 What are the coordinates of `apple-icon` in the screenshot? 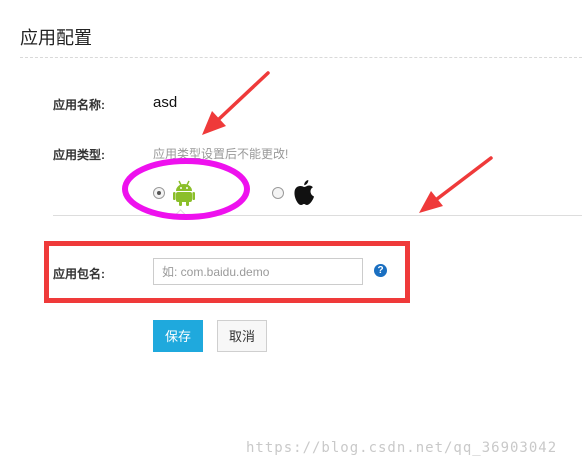 It's located at (304, 192).